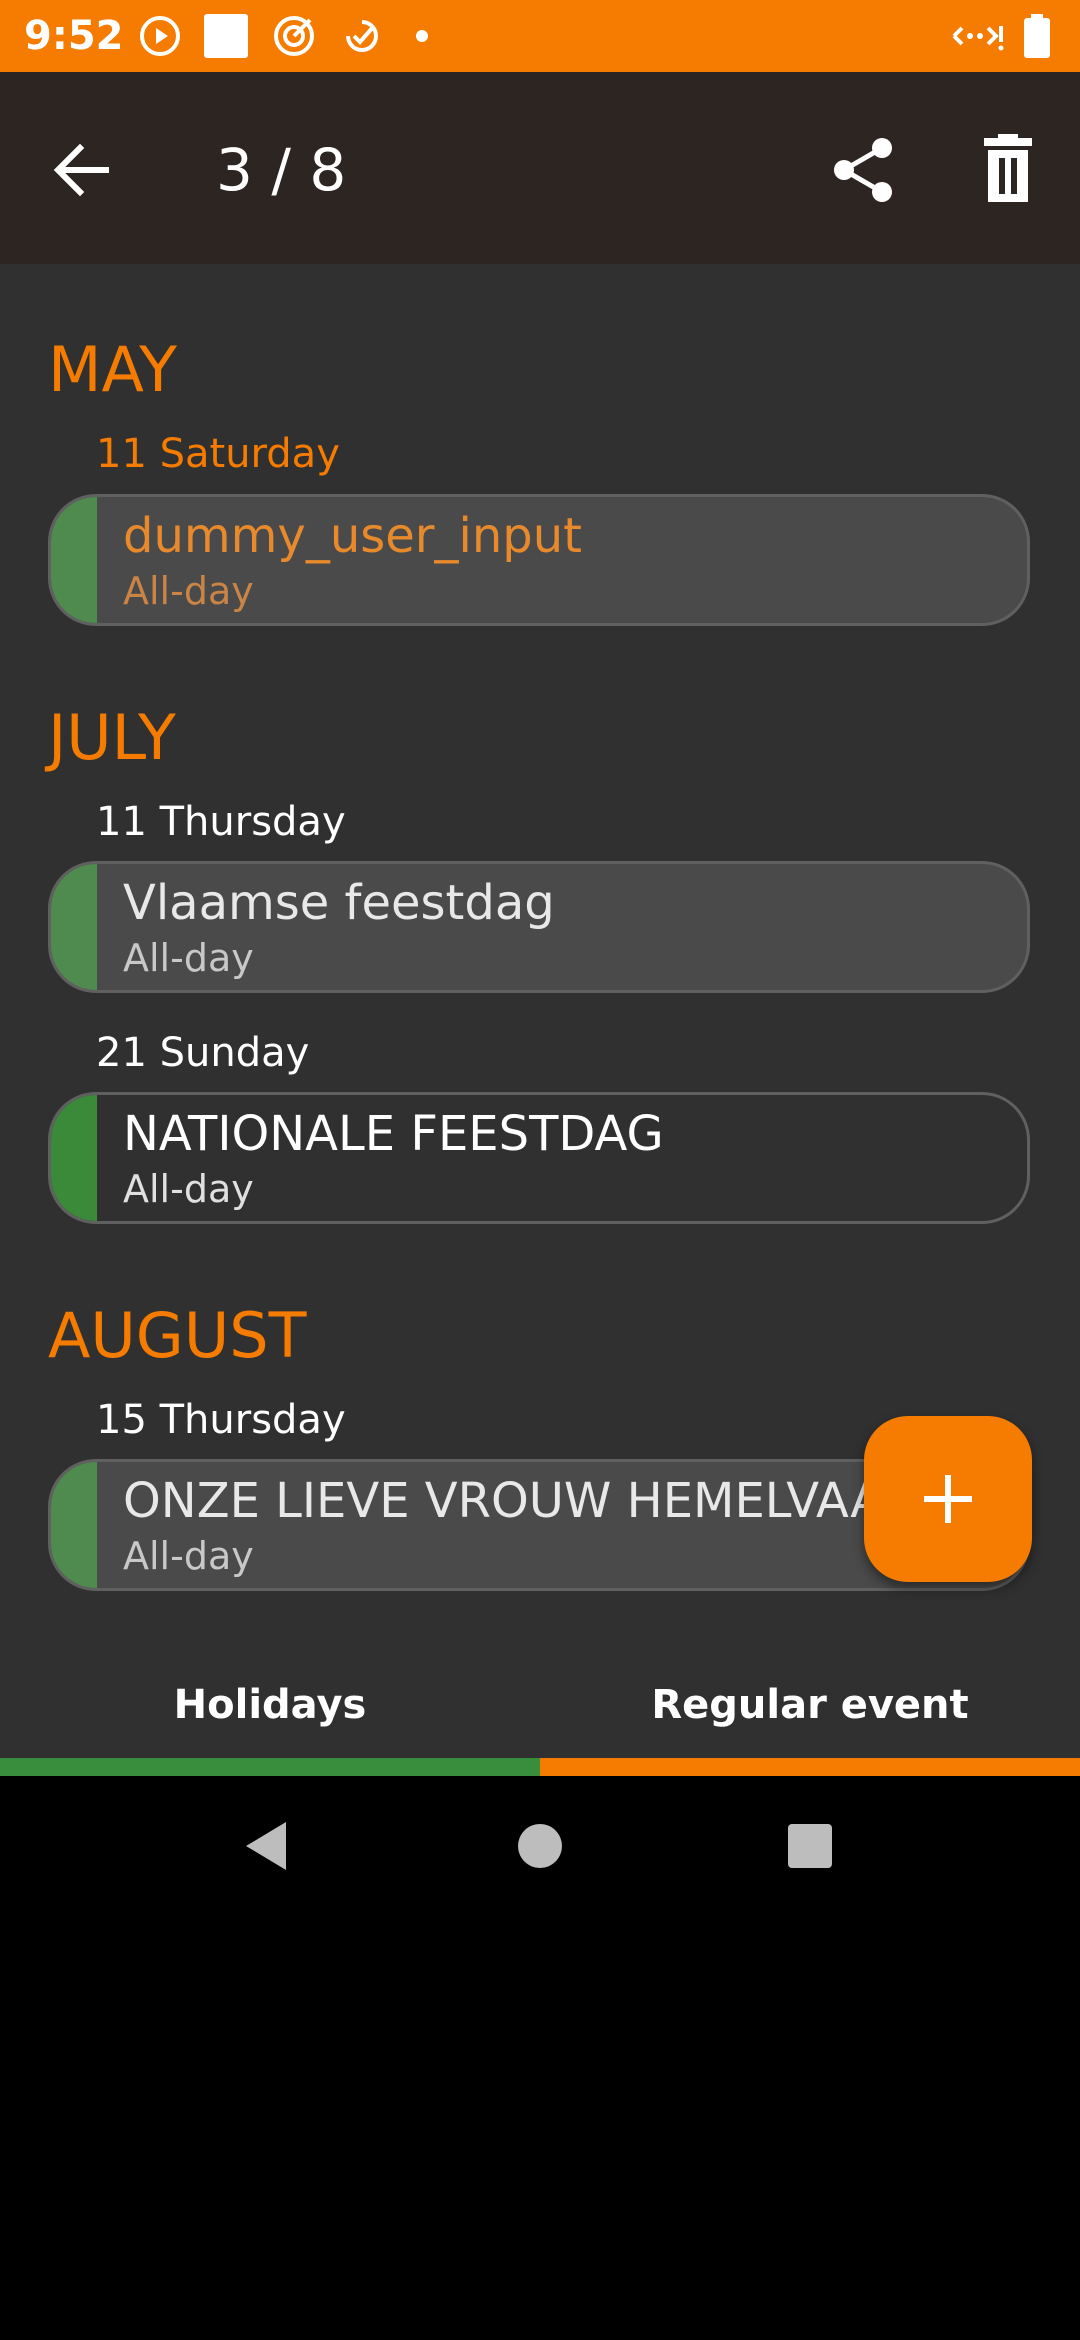  Describe the element at coordinates (221, 1420) in the screenshot. I see `day-header: 15 Thursday` at that location.